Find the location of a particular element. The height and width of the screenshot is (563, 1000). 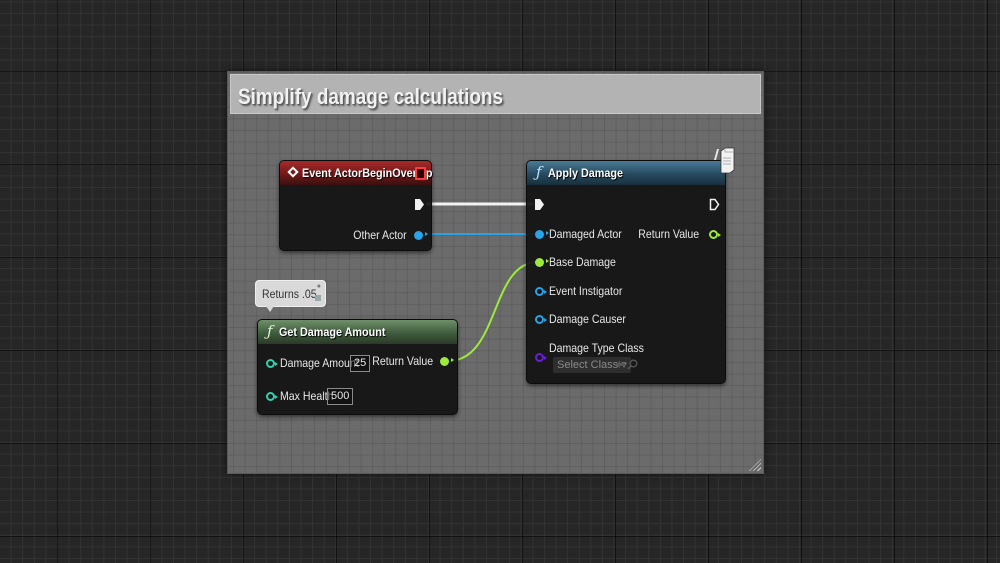

comment-header: Simplify damage calculations is located at coordinates (495, 94).